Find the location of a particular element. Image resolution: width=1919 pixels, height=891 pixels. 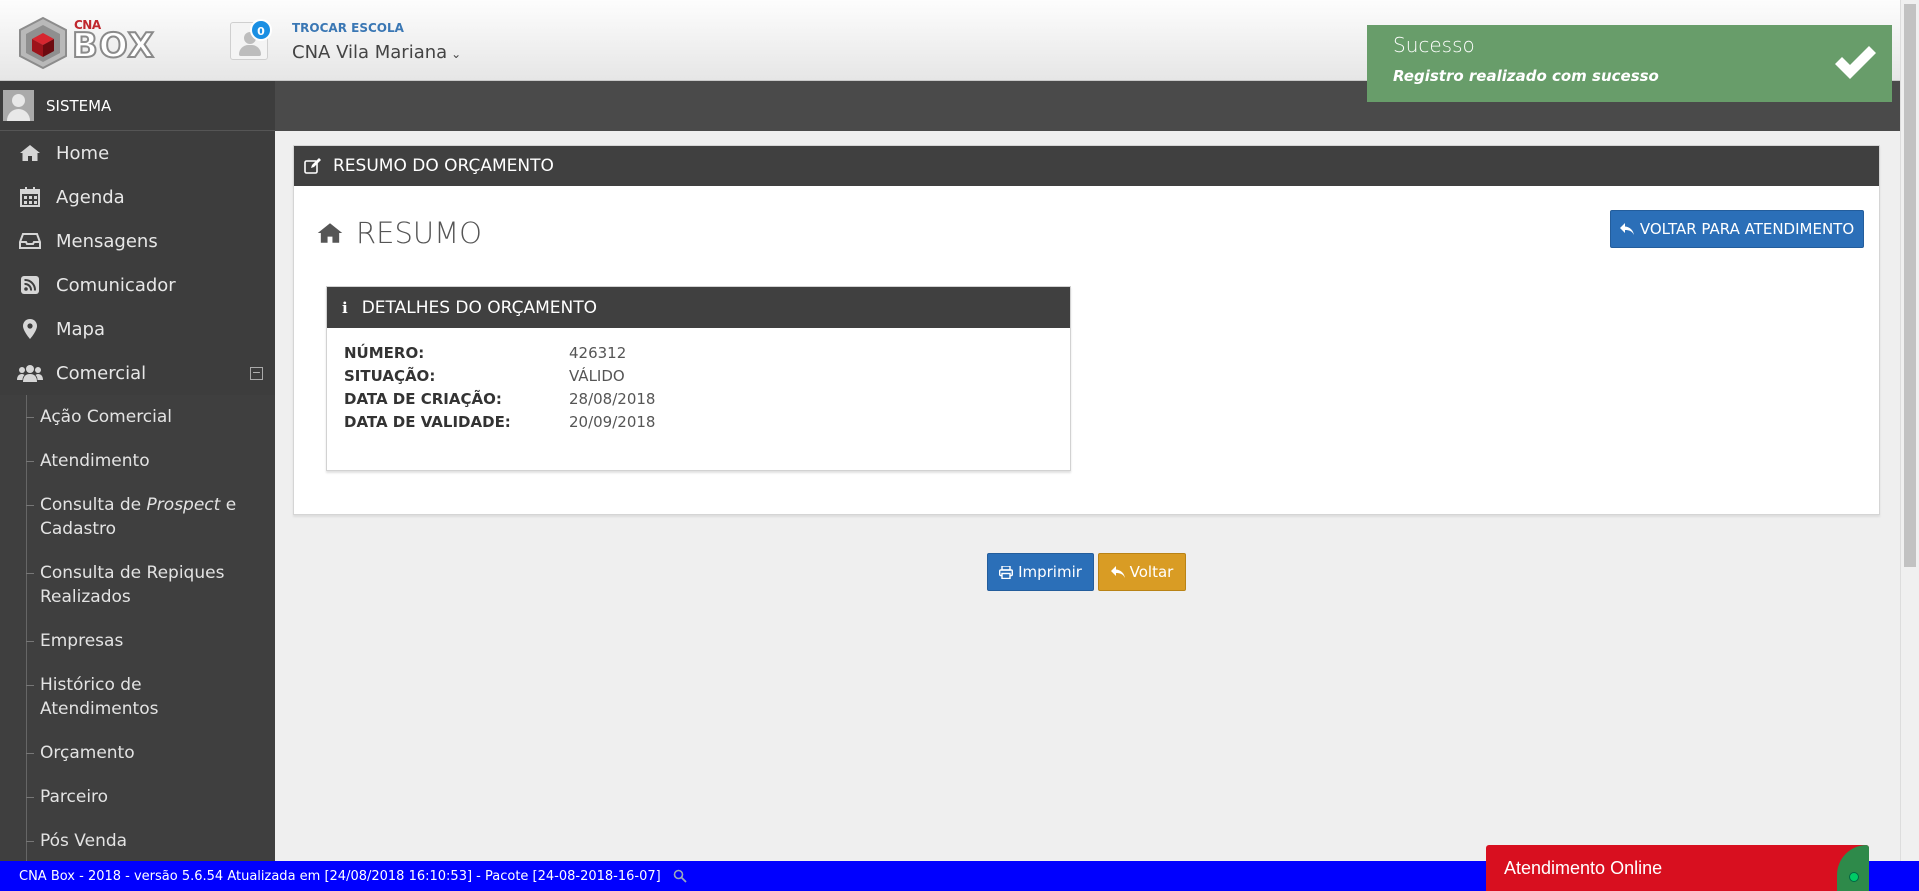

rss-icon is located at coordinates (30, 285).